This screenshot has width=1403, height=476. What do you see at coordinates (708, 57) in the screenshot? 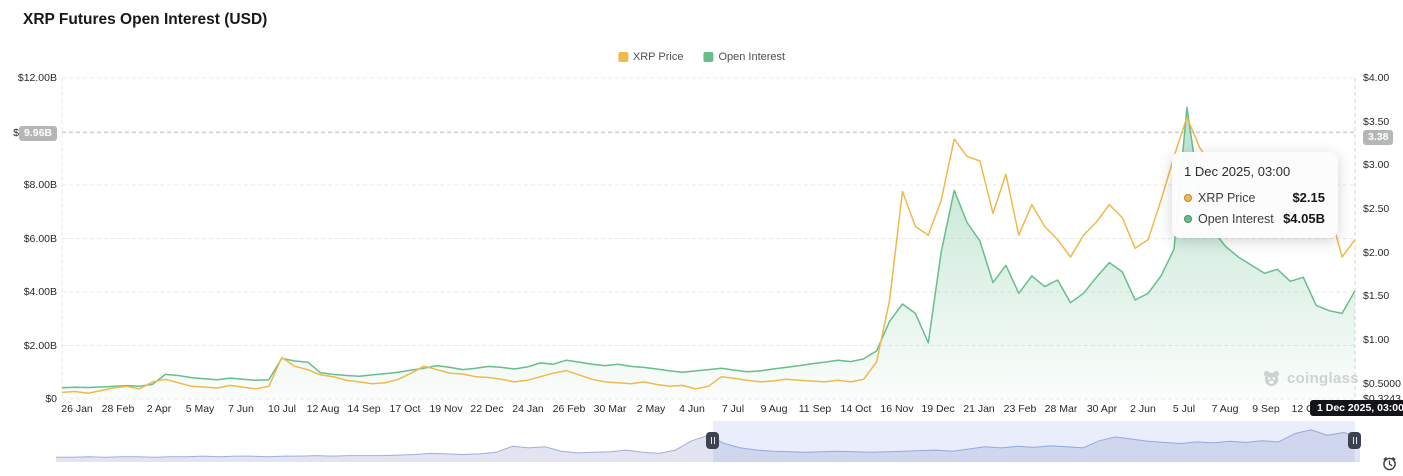
I see `open-interest-swatch-icon` at bounding box center [708, 57].